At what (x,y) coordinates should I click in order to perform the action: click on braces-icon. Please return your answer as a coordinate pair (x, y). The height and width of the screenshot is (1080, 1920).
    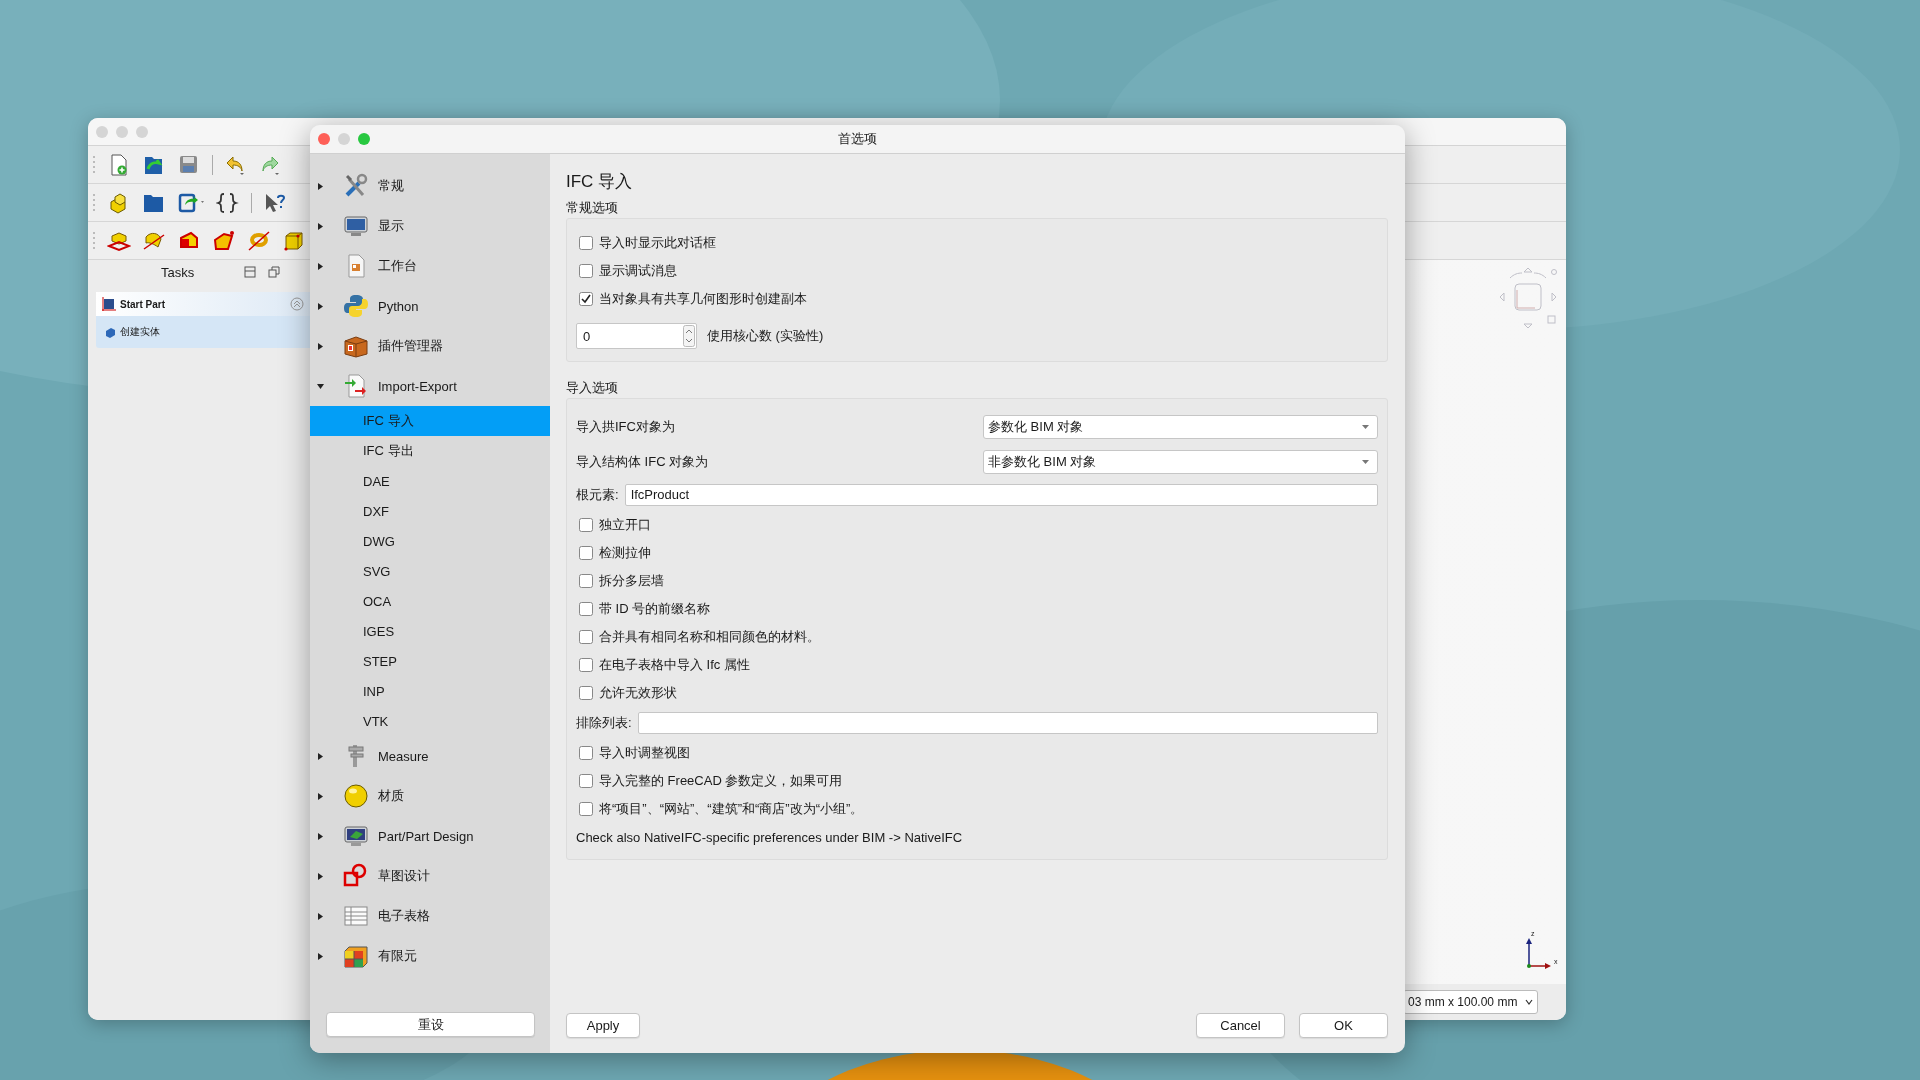
    Looking at the image, I should click on (228, 202).